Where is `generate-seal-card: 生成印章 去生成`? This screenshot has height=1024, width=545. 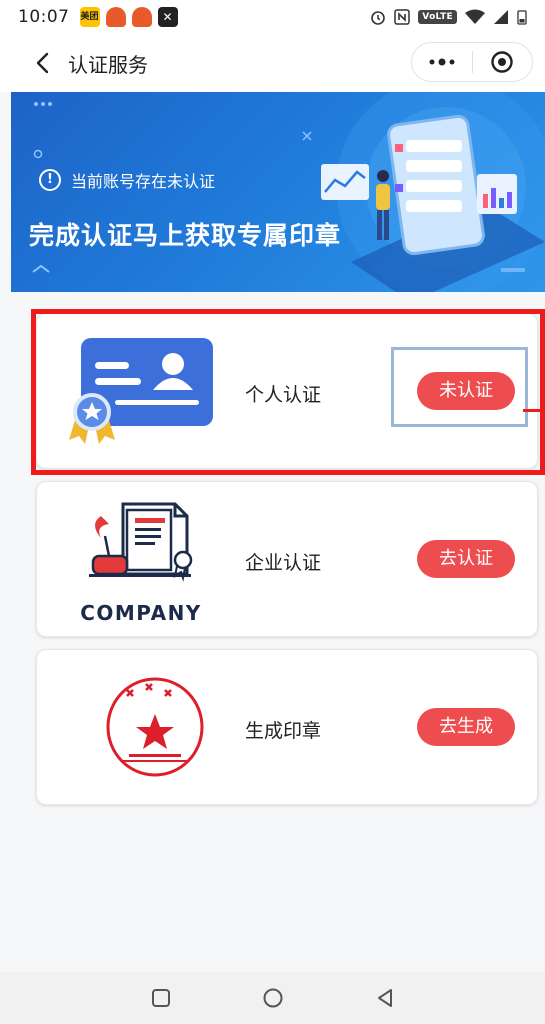 generate-seal-card: 生成印章 去生成 is located at coordinates (287, 727).